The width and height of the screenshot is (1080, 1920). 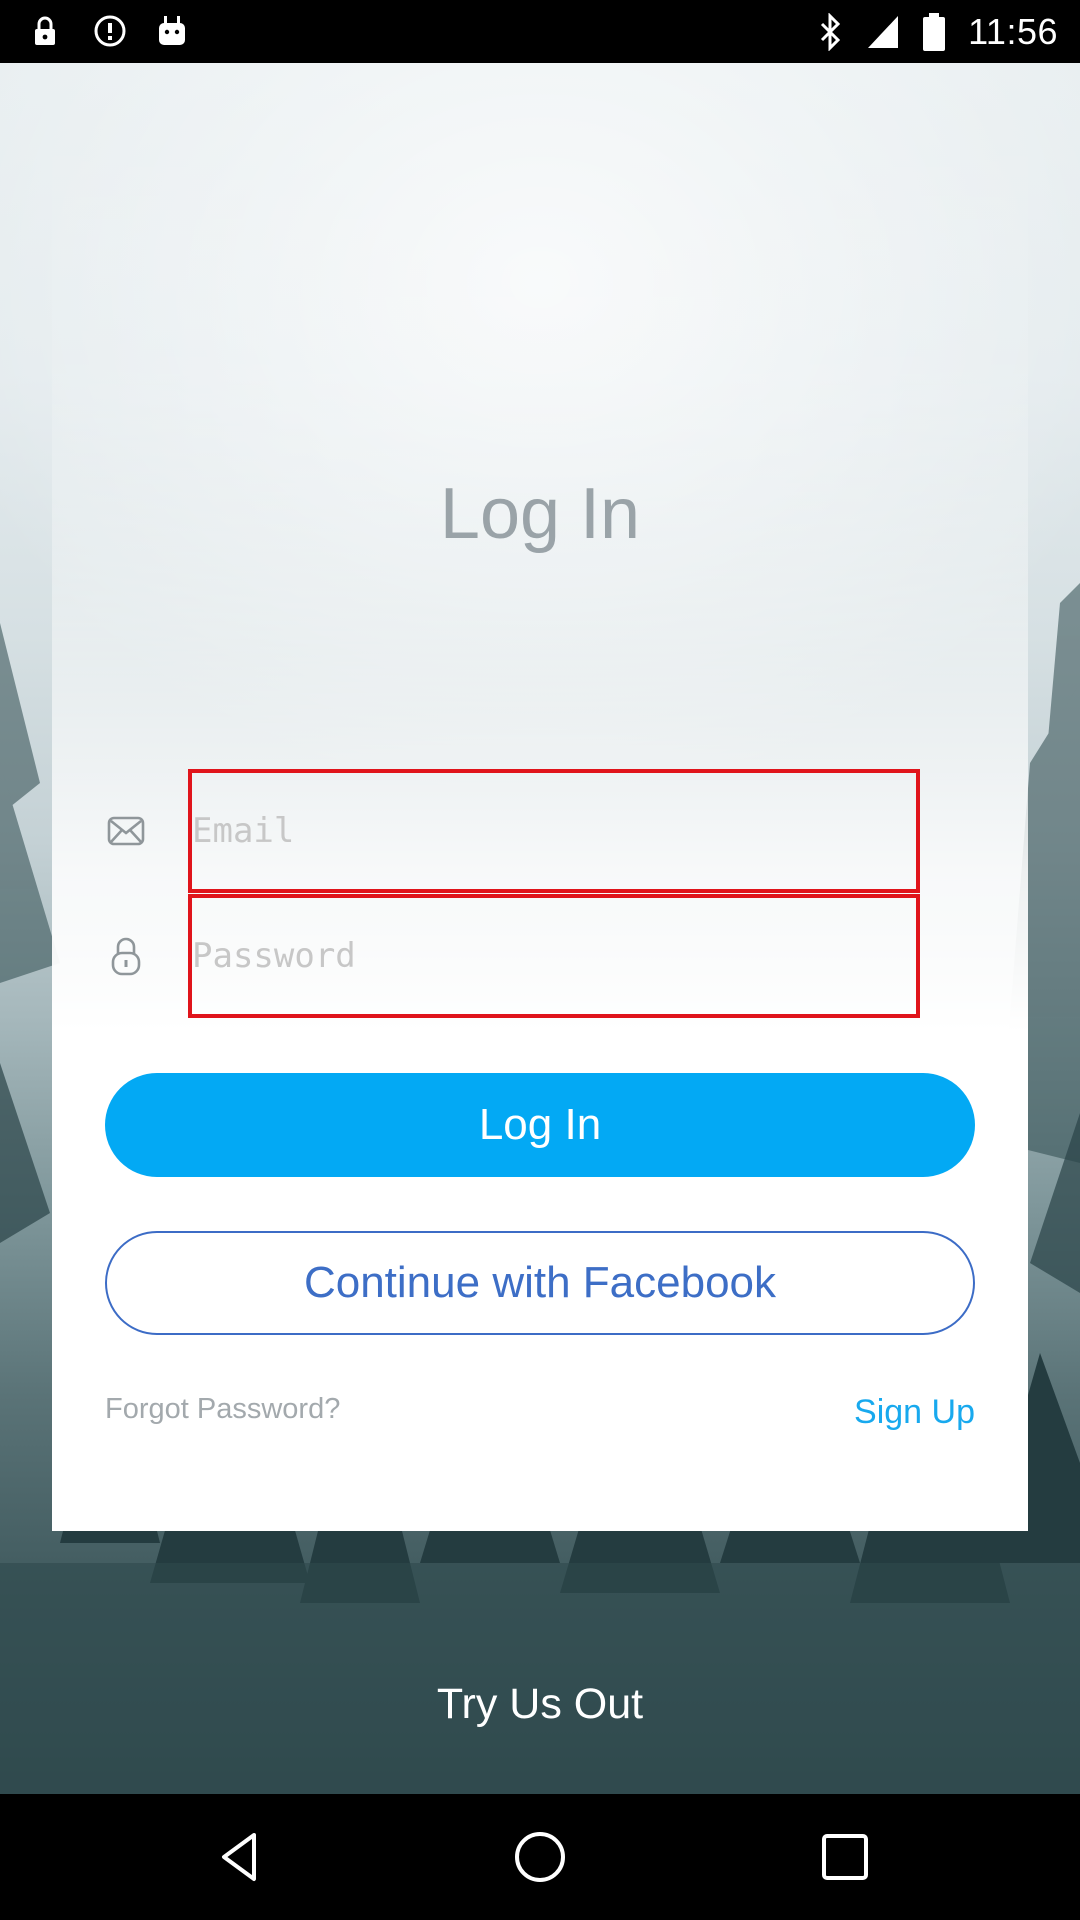 What do you see at coordinates (540, 1704) in the screenshot?
I see `try-us-out-link: Try Us Out` at bounding box center [540, 1704].